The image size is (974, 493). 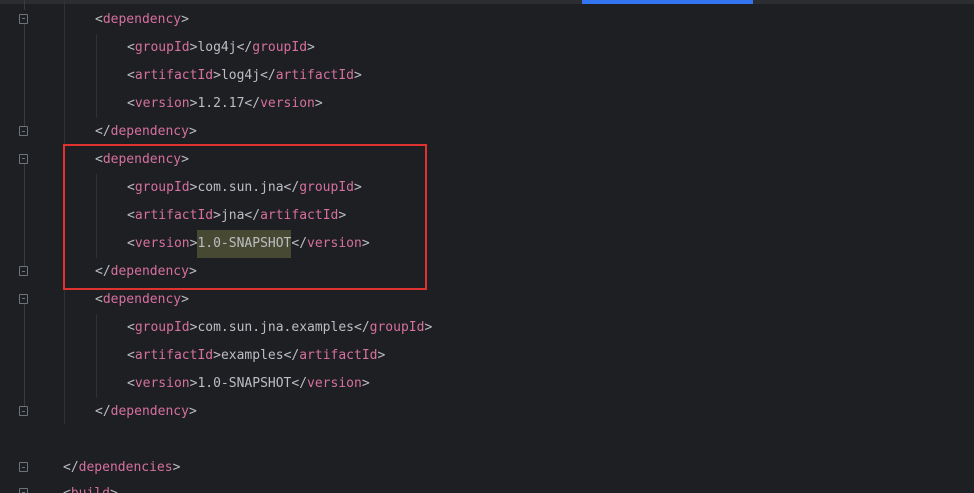 I want to click on code-line: <groupId>log4j</groupId>, so click(x=221, y=48).